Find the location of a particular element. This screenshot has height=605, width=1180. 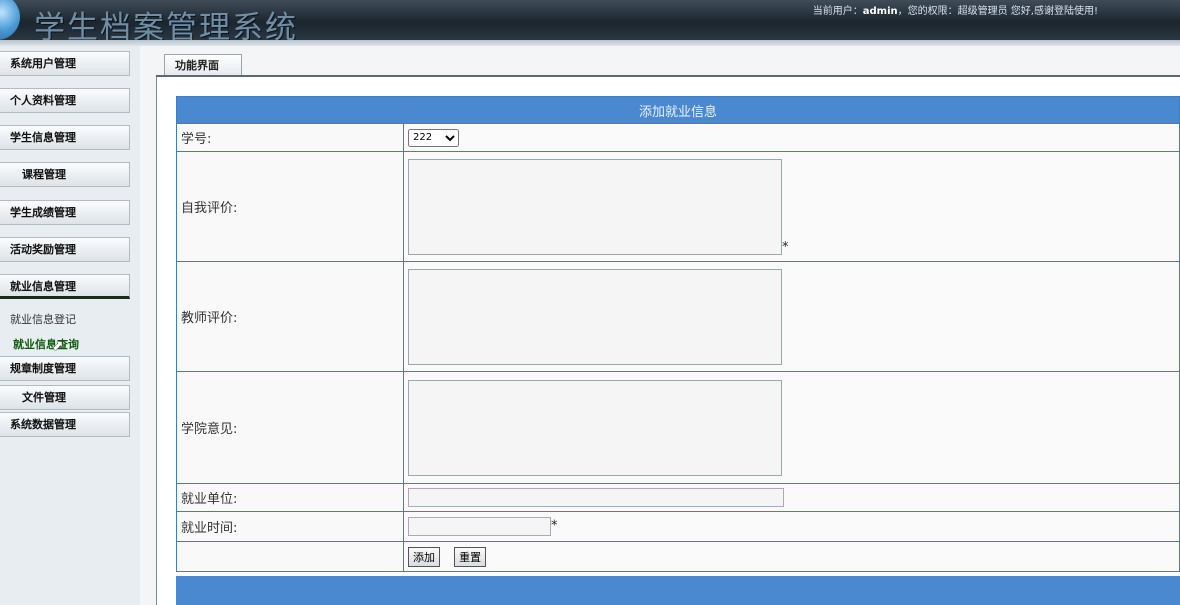

button-row-spacer is located at coordinates (290, 556).